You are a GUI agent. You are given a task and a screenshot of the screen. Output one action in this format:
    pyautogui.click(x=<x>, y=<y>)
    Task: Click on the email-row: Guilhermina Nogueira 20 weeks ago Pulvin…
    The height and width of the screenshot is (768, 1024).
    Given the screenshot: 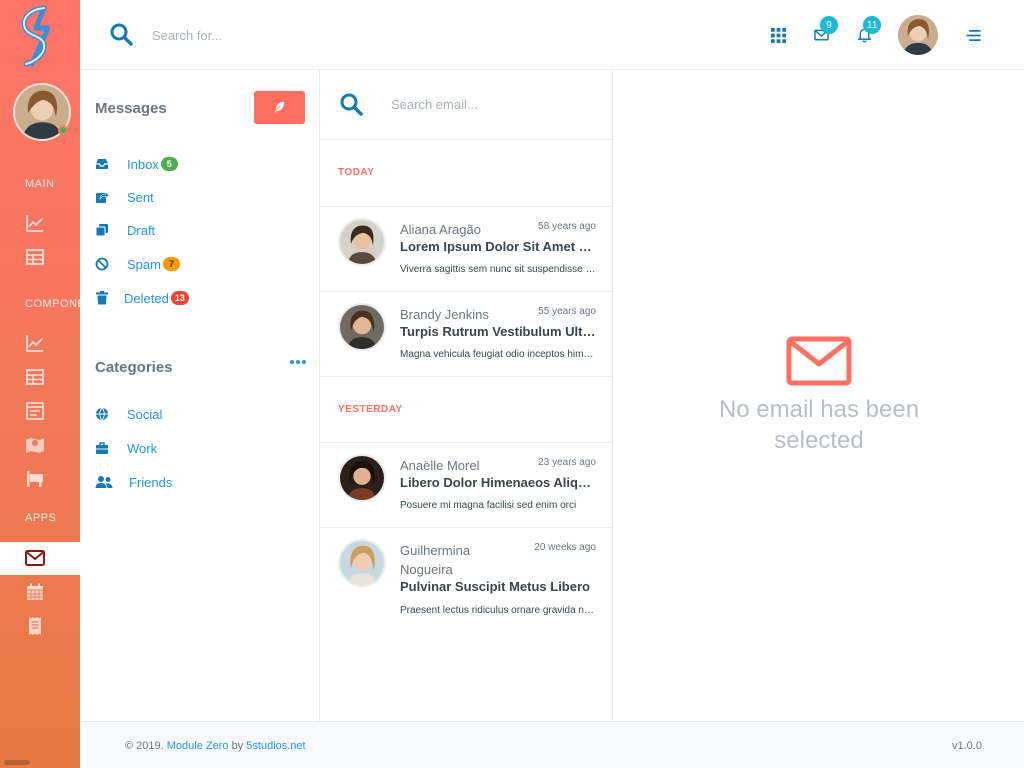 What is the action you would take?
    pyautogui.click(x=466, y=578)
    